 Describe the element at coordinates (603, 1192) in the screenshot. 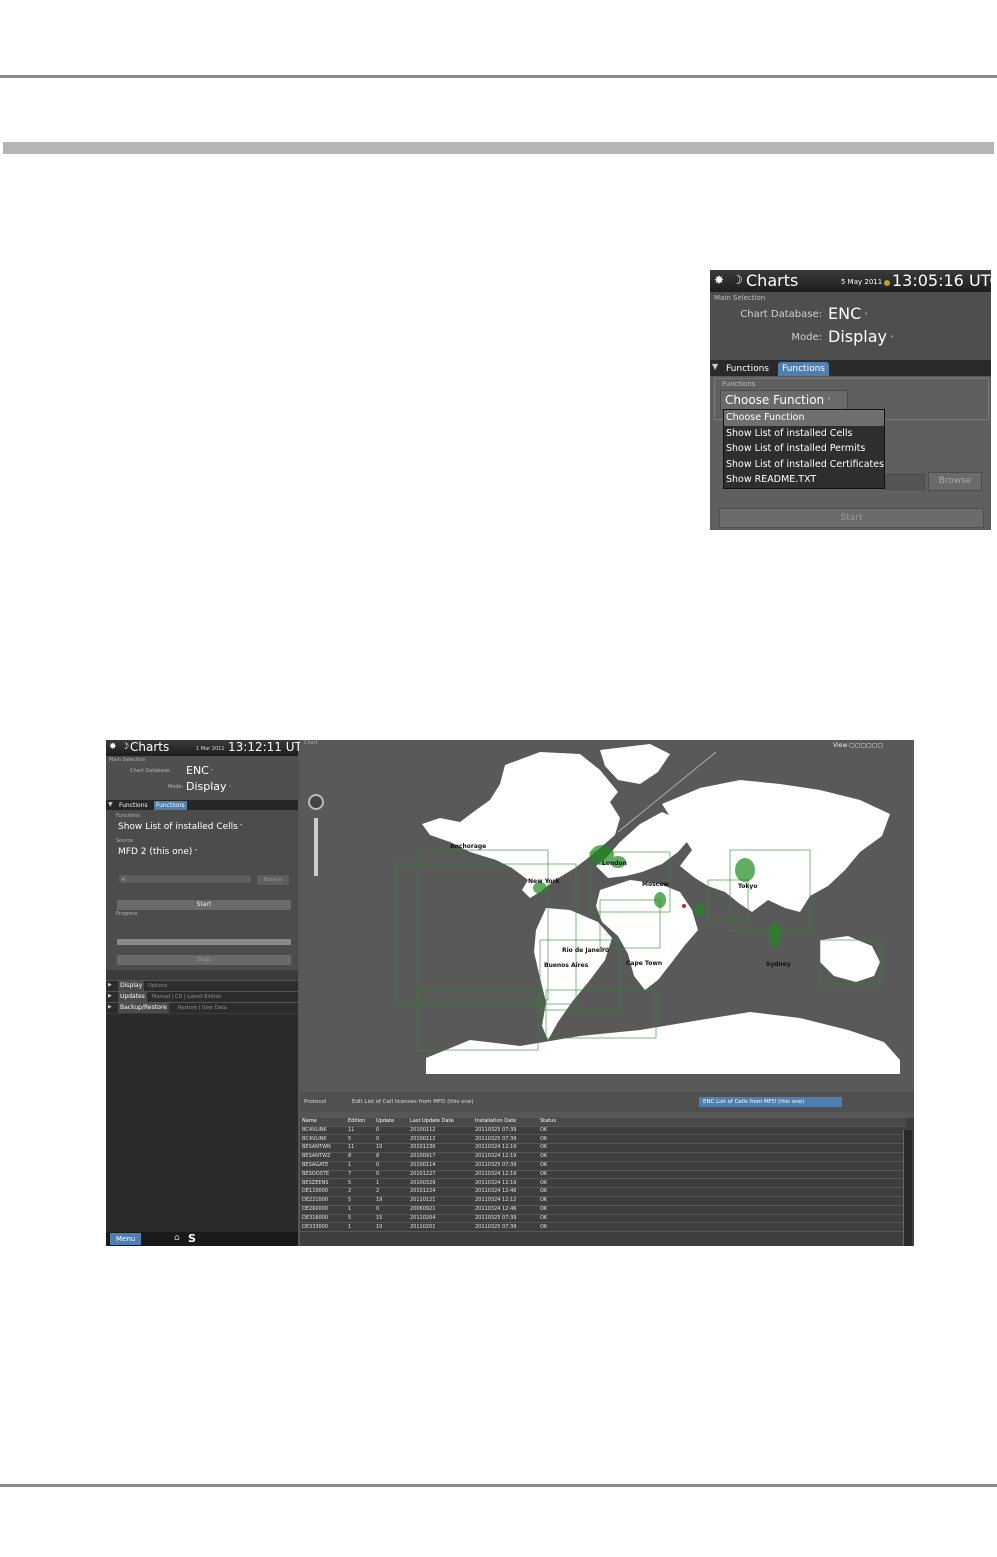

I see `table-row: DE110000 2 2 20101224 20110324 12:46 OK` at that location.